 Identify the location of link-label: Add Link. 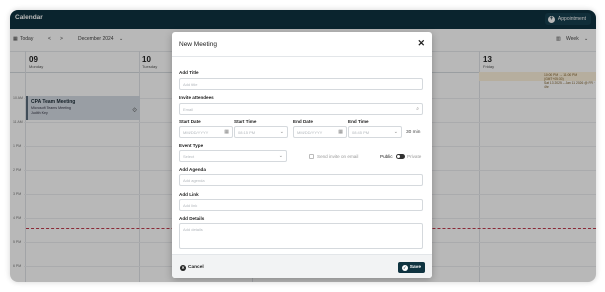
(189, 194).